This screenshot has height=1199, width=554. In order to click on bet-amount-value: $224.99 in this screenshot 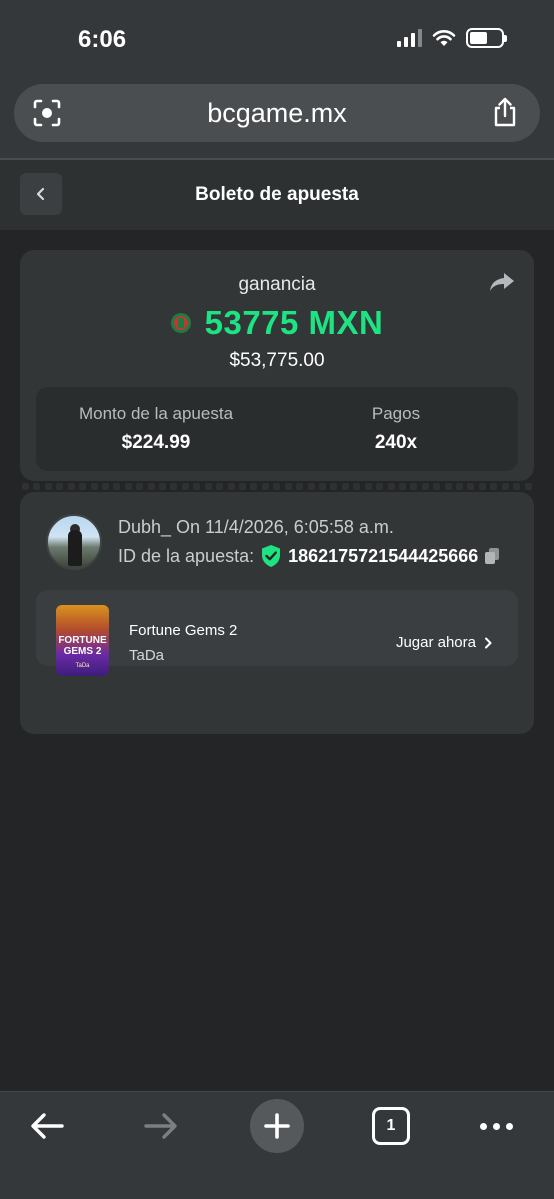, I will do `click(156, 442)`.